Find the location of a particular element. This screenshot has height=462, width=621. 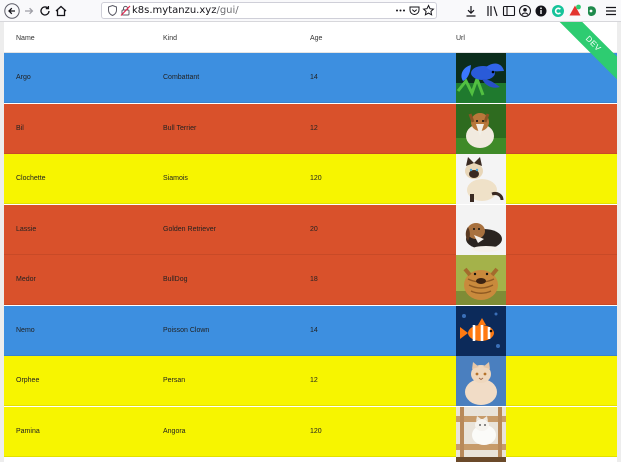

forward-icon is located at coordinates (29, 11).